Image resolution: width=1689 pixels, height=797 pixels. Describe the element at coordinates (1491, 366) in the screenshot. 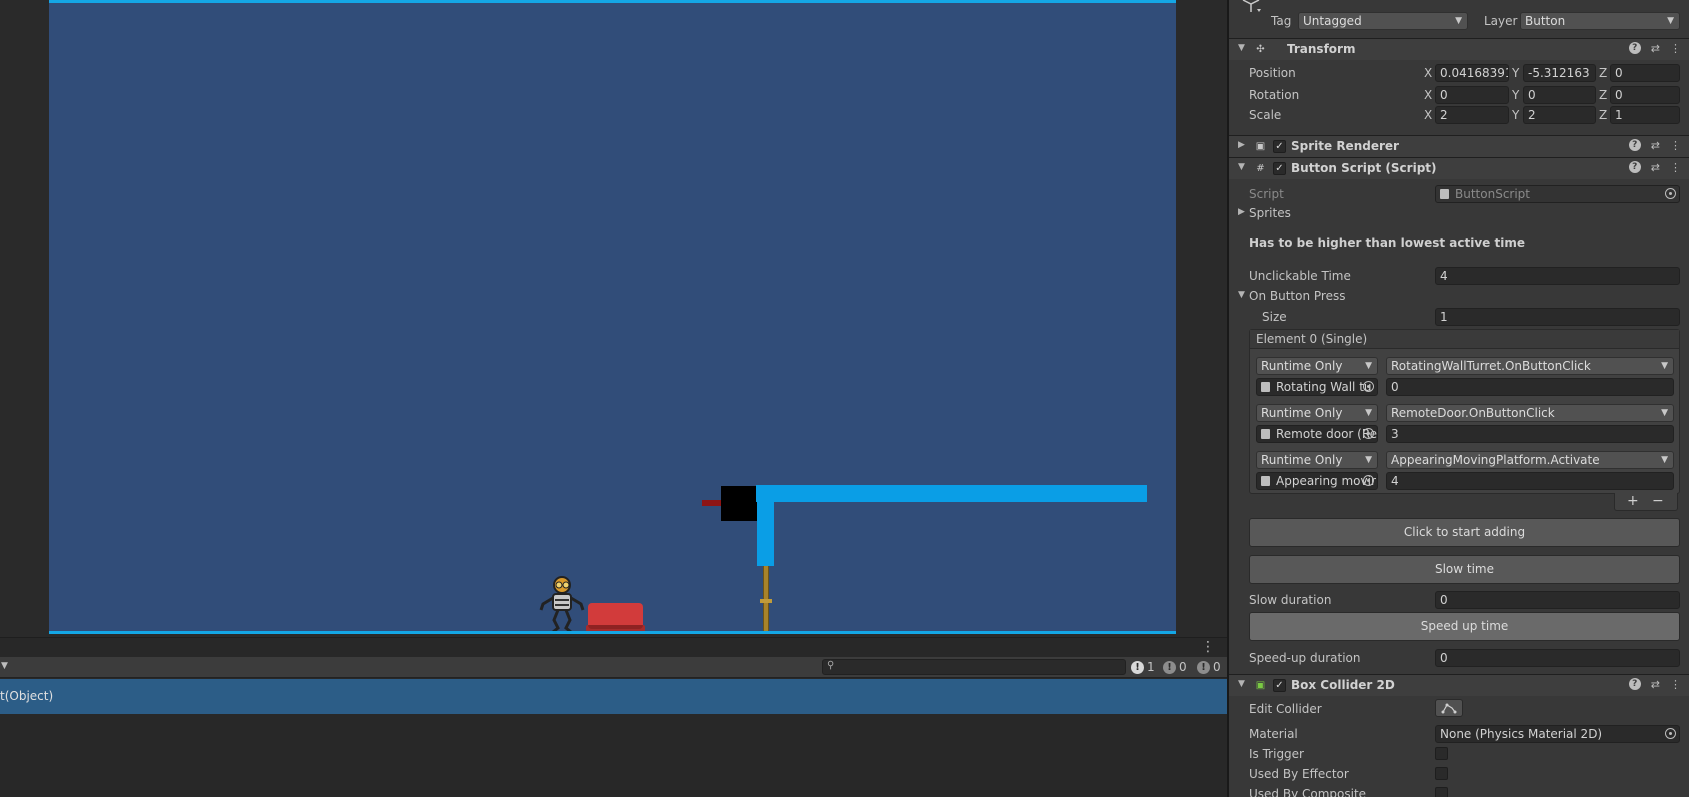

I see `event-0-function: RotatingWallTurret.OnButtonClick` at that location.